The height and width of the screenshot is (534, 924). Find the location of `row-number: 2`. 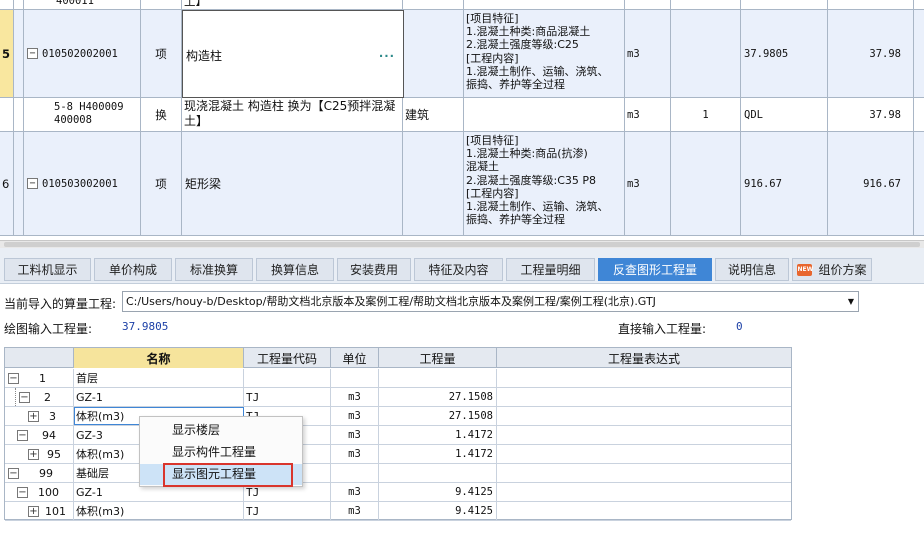

row-number: 2 is located at coordinates (47, 397).